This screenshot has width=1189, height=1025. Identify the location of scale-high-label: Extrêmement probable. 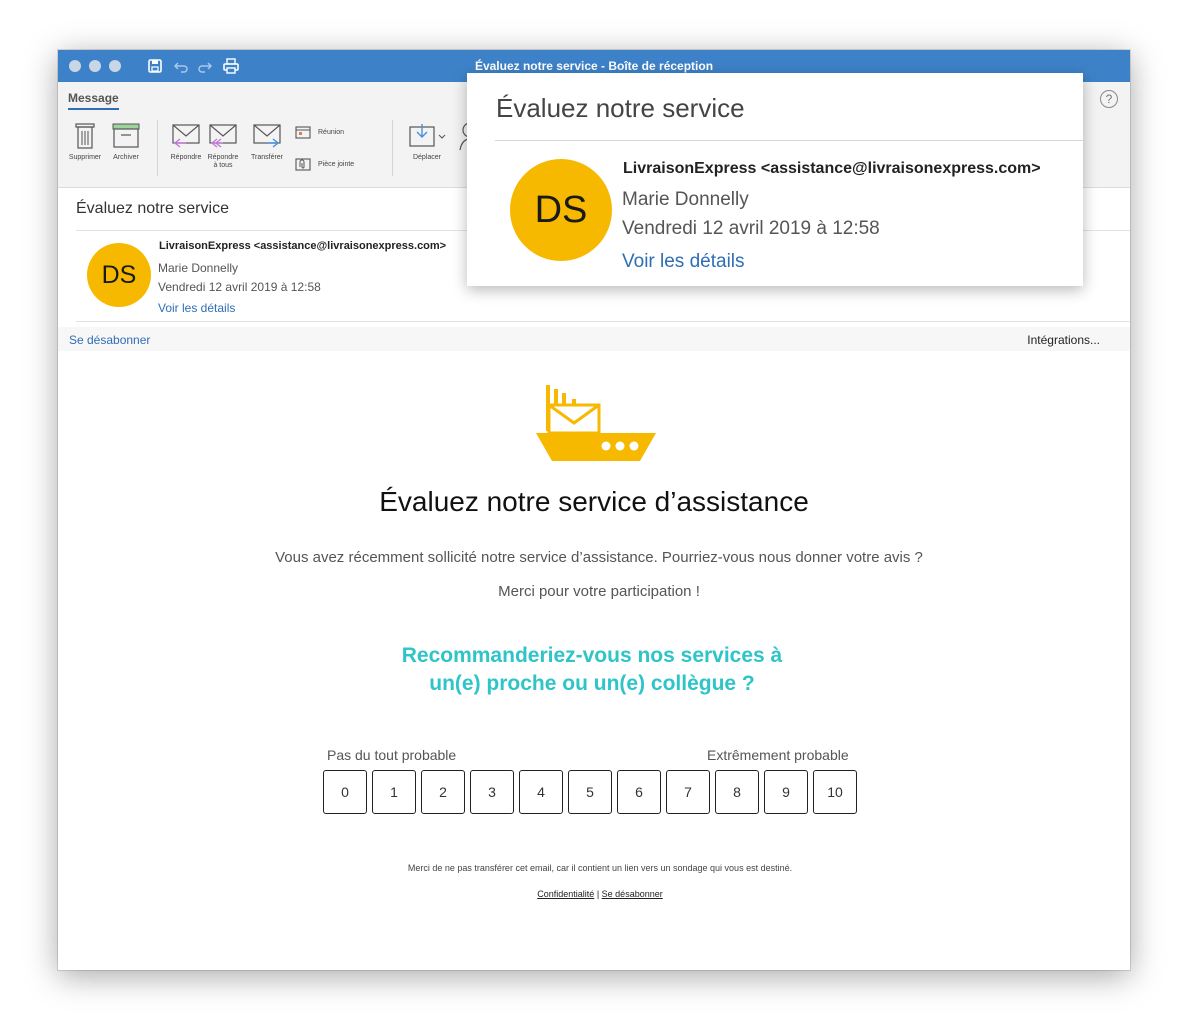
(778, 755).